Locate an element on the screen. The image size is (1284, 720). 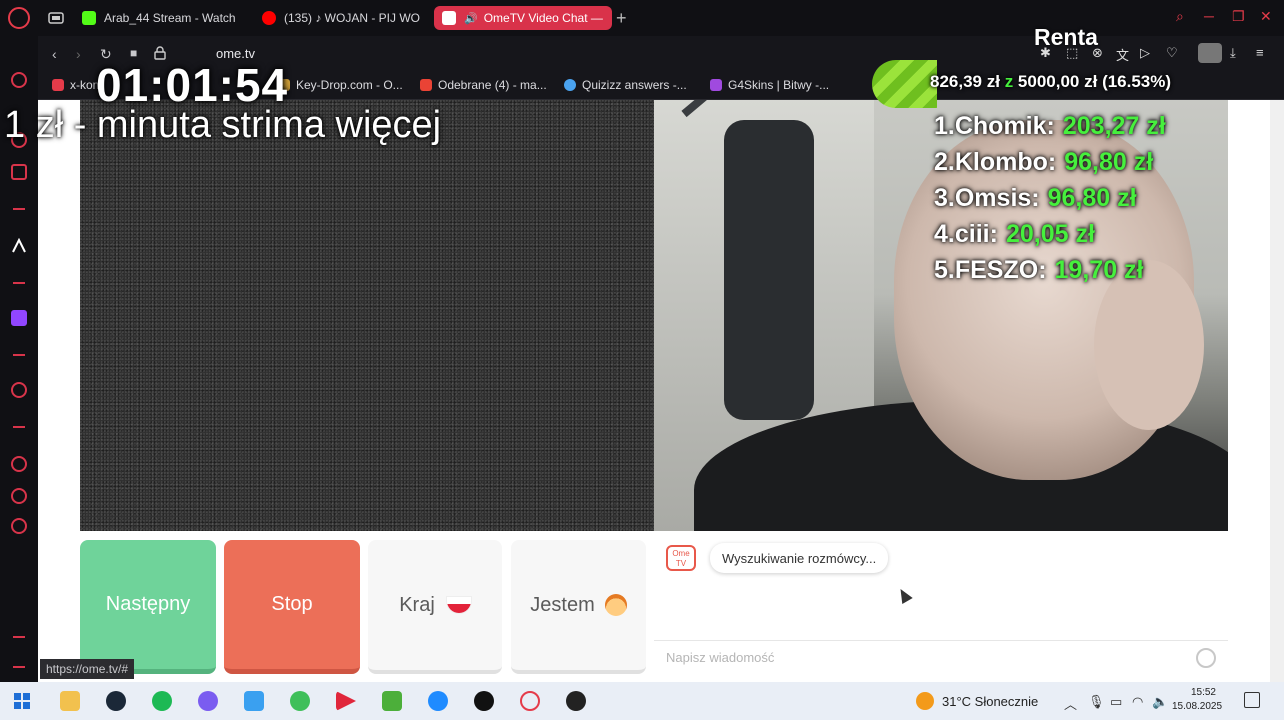
donor-name: ciii: is located at coordinates (976, 234).